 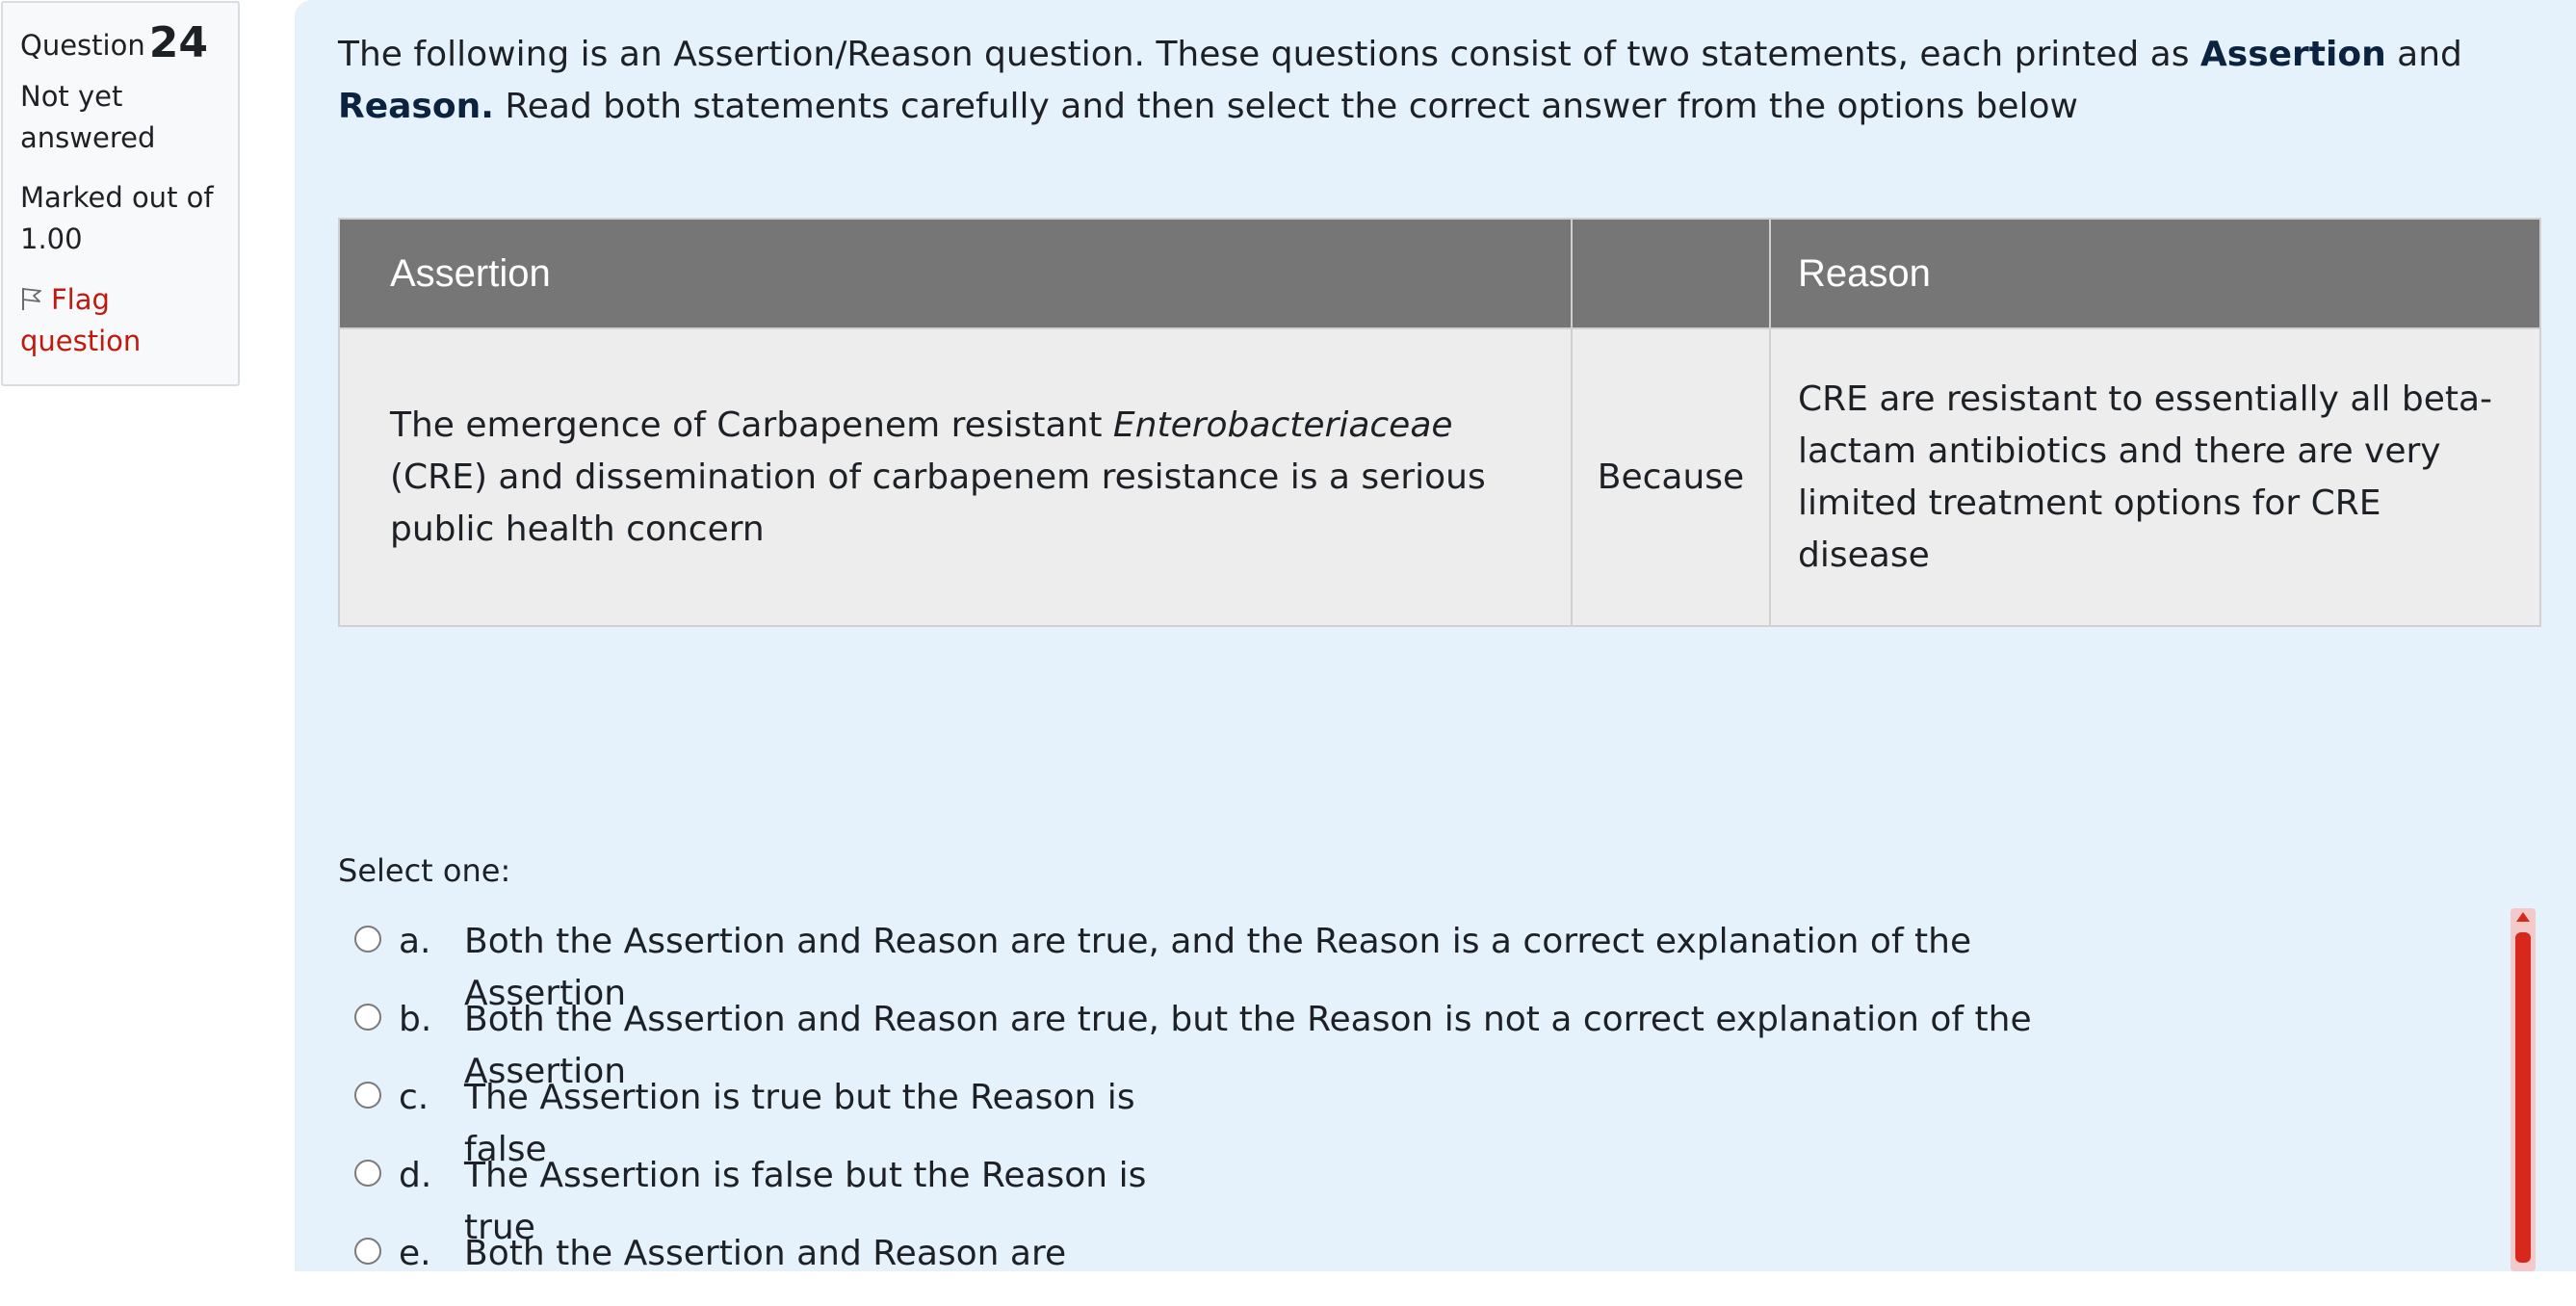 I want to click on intro-bold-reason: Reason., so click(x=416, y=107).